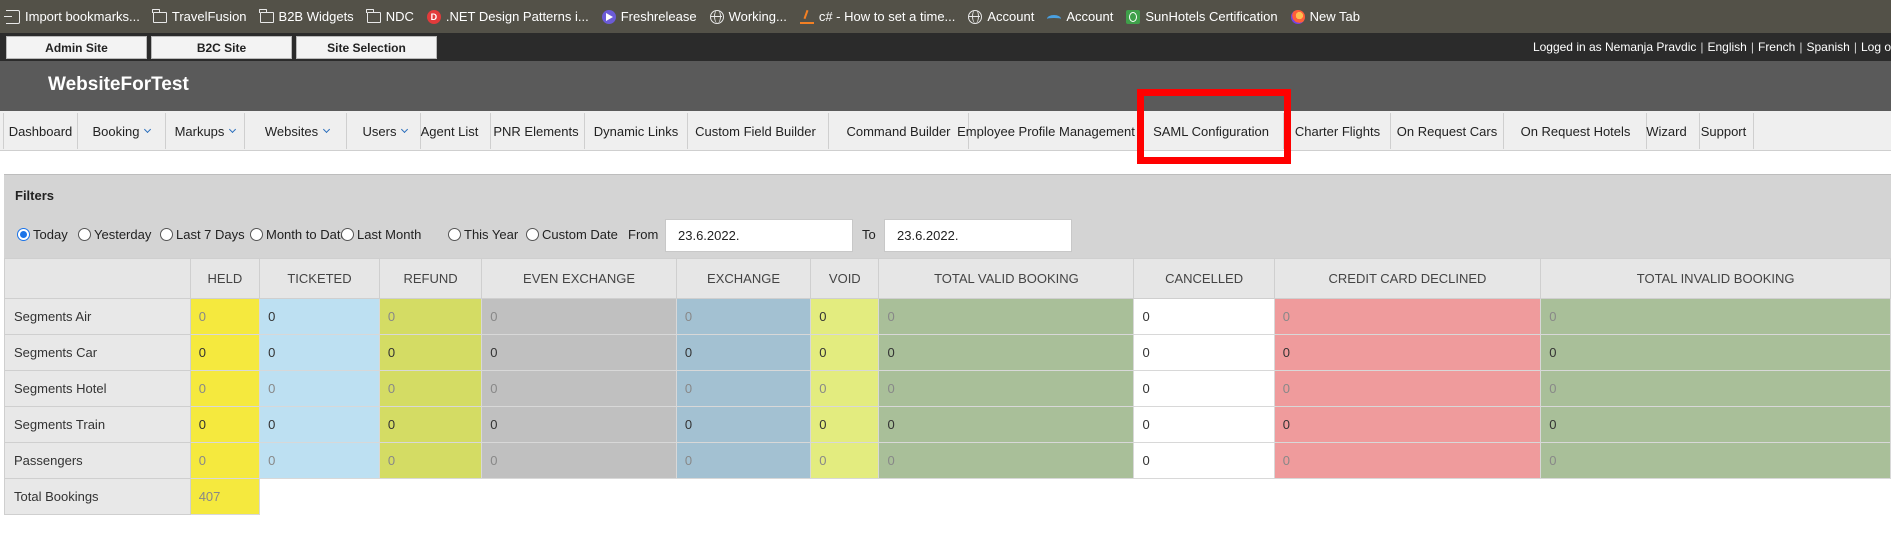 This screenshot has height=544, width=1891. I want to click on nav-item-markups: Markups, so click(205, 131).